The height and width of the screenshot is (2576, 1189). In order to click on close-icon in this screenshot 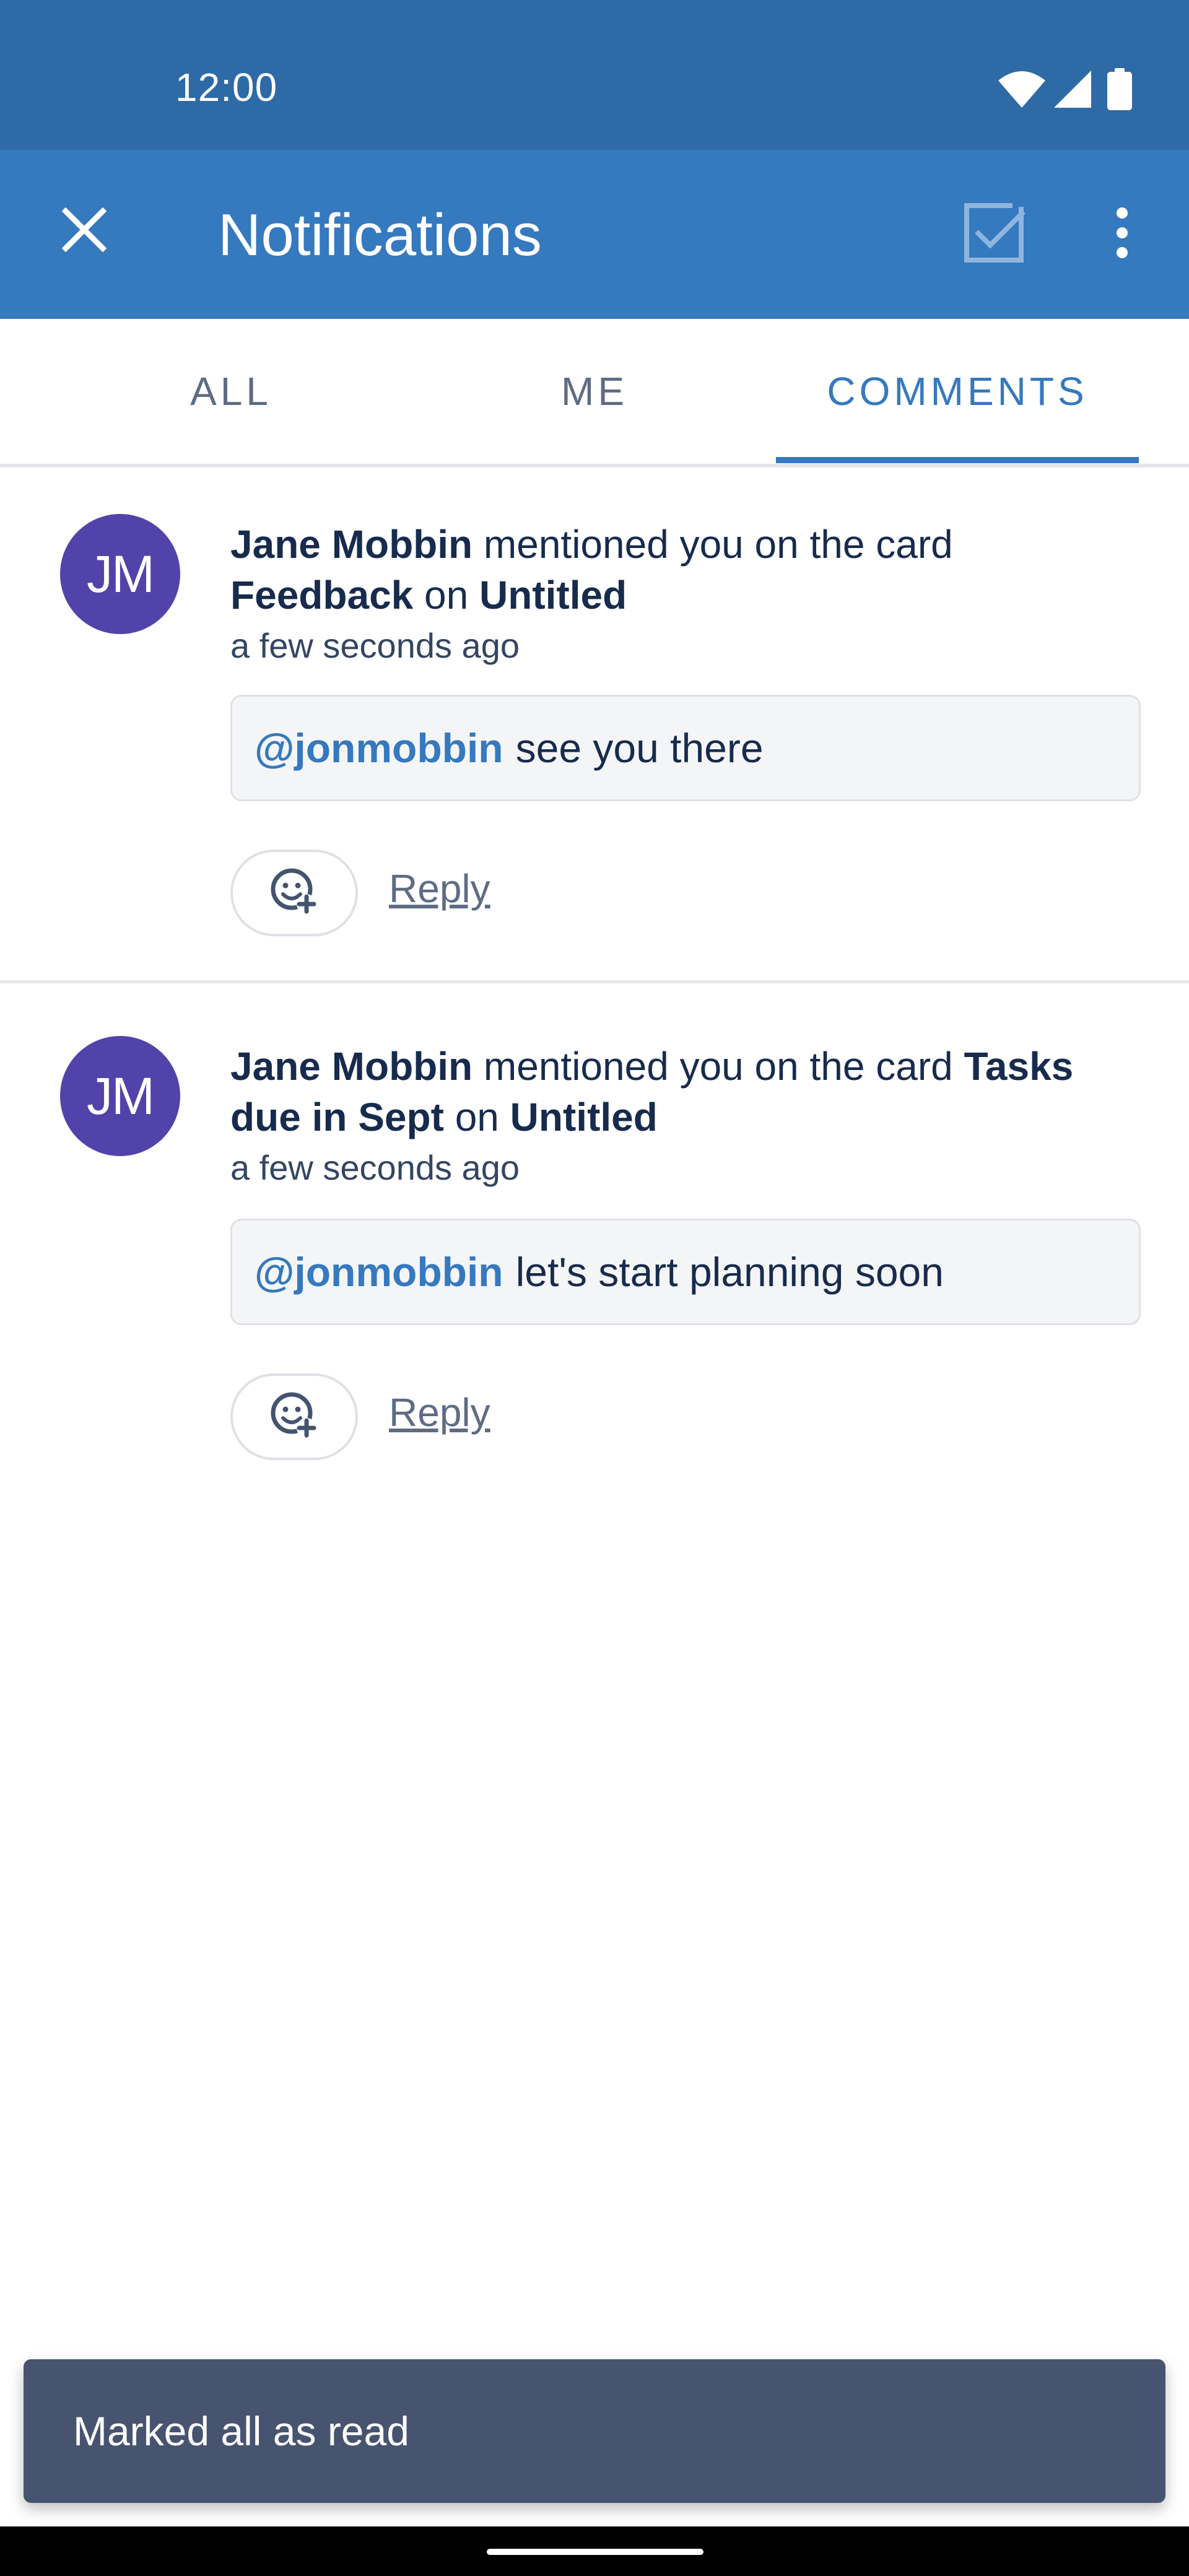, I will do `click(84, 231)`.